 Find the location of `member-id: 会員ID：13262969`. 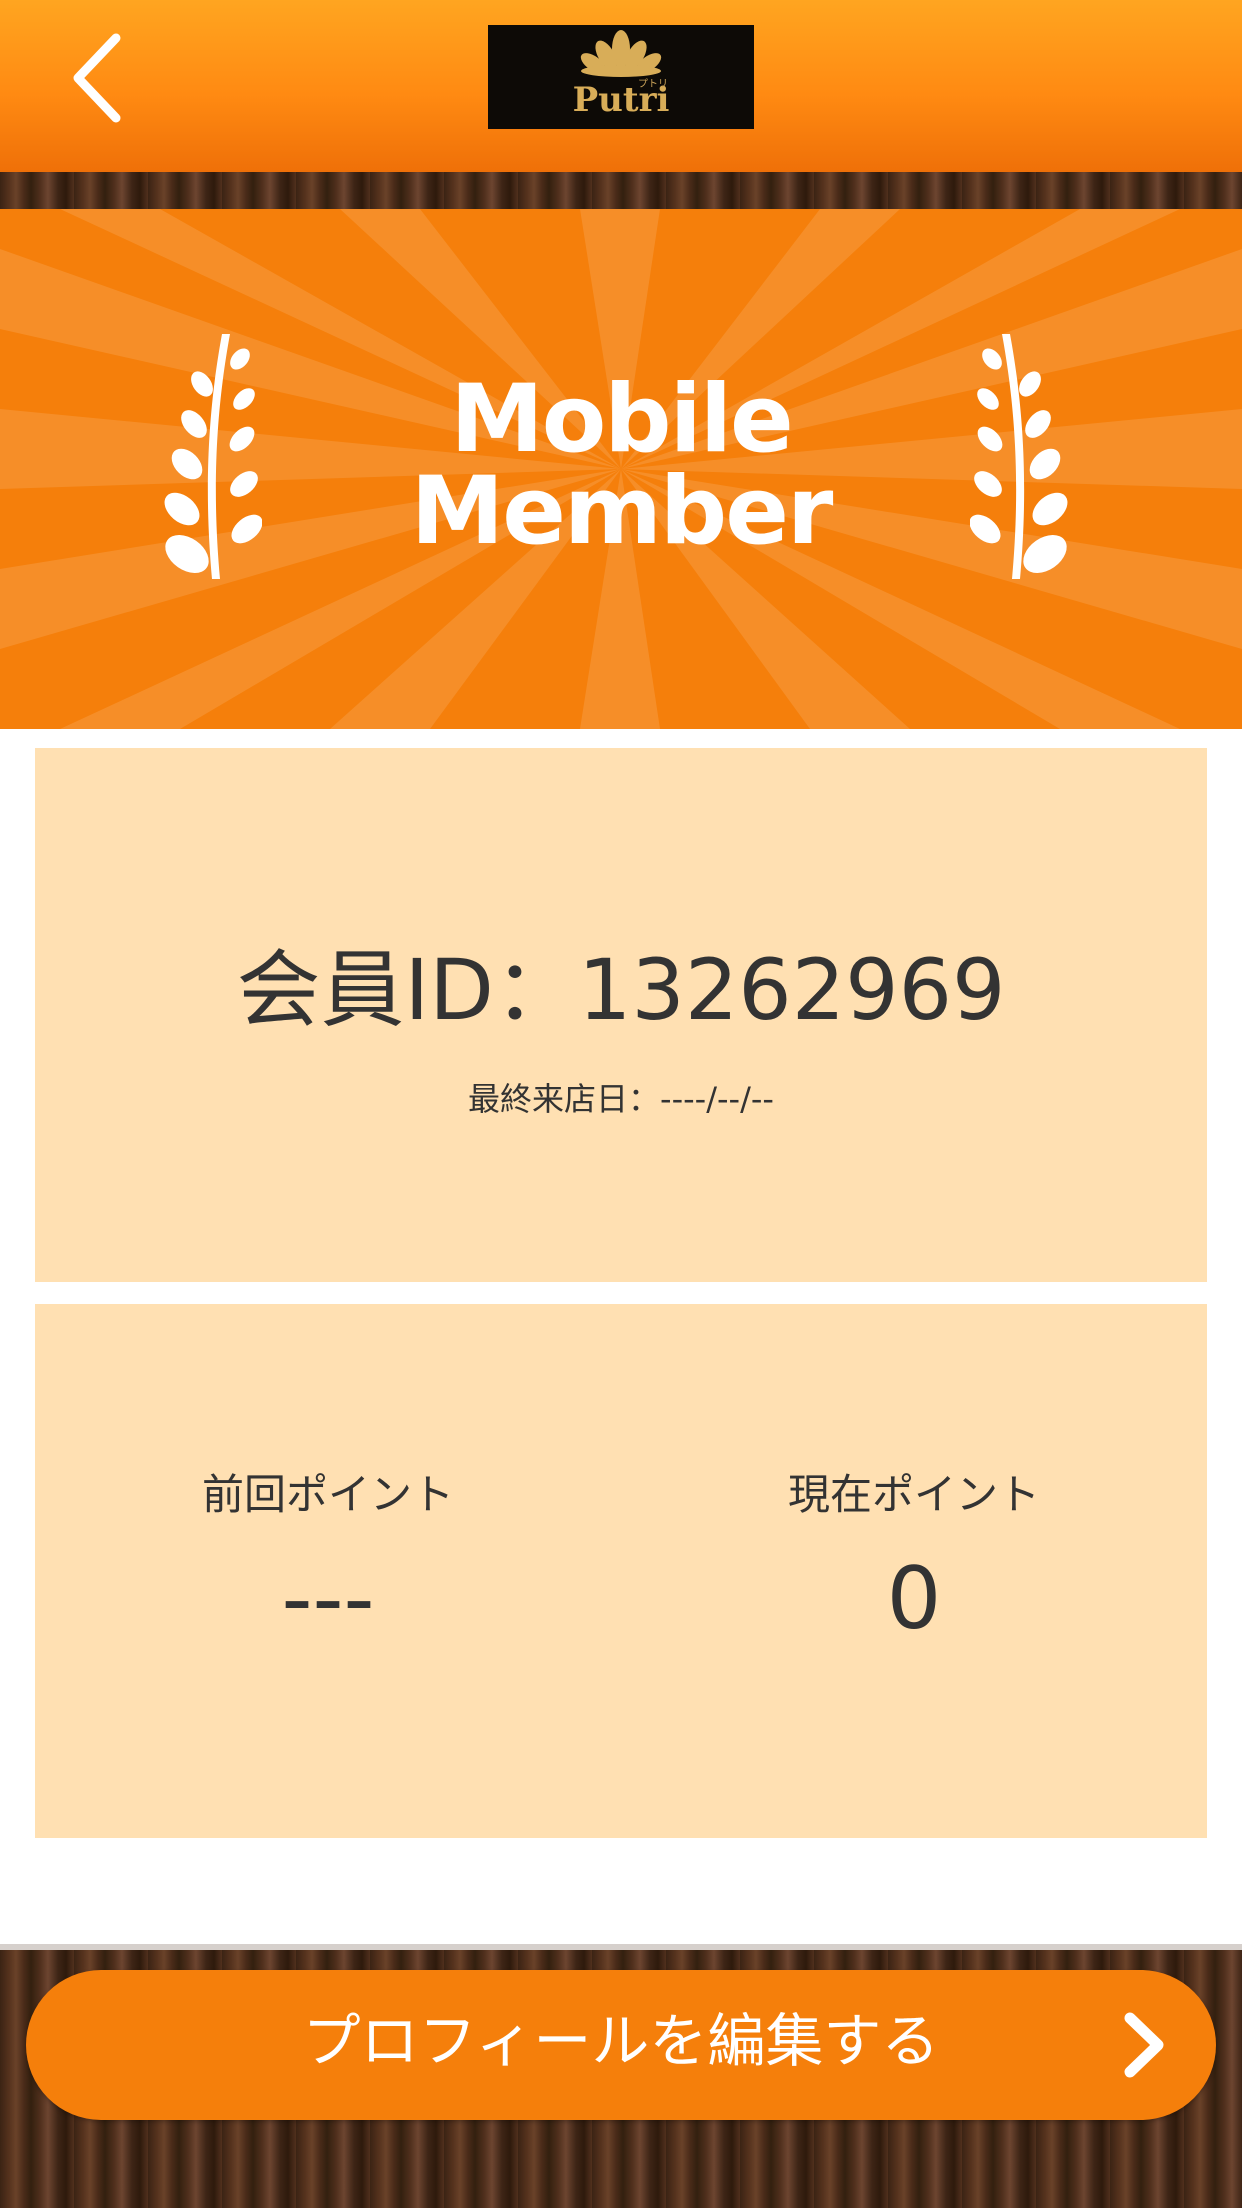

member-id: 会員ID：13262969 is located at coordinates (621, 990).